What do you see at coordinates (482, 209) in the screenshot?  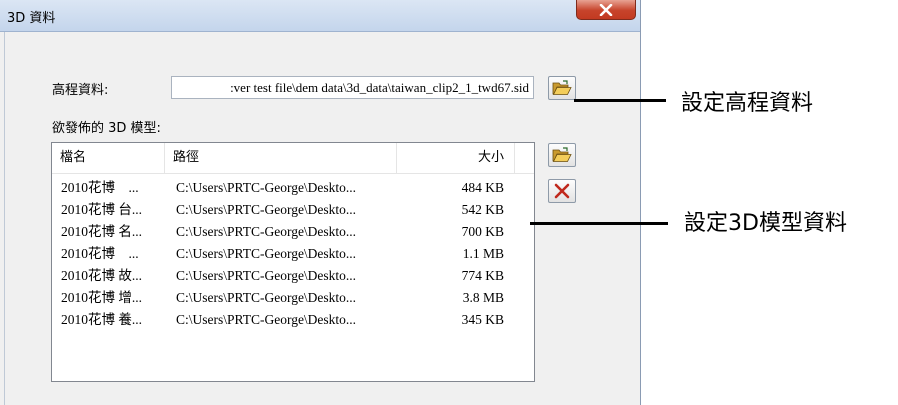 I see `file-size: 542 KB` at bounding box center [482, 209].